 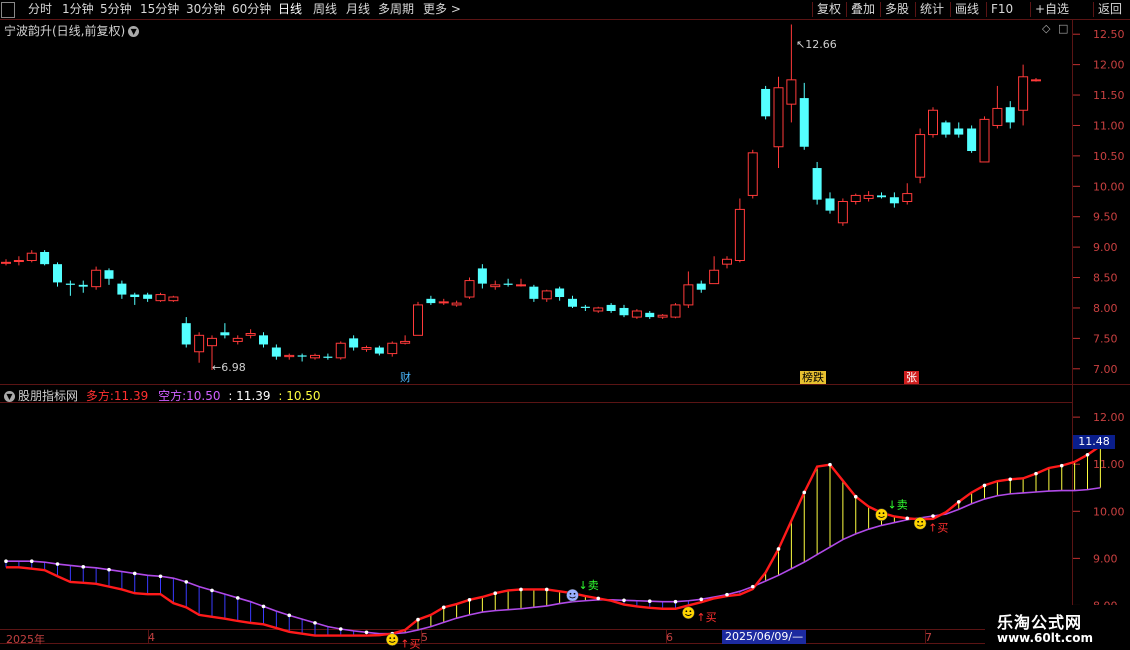 What do you see at coordinates (1109, 417) in the screenshot?
I see `ind-y-tick-label: 12.00` at bounding box center [1109, 417].